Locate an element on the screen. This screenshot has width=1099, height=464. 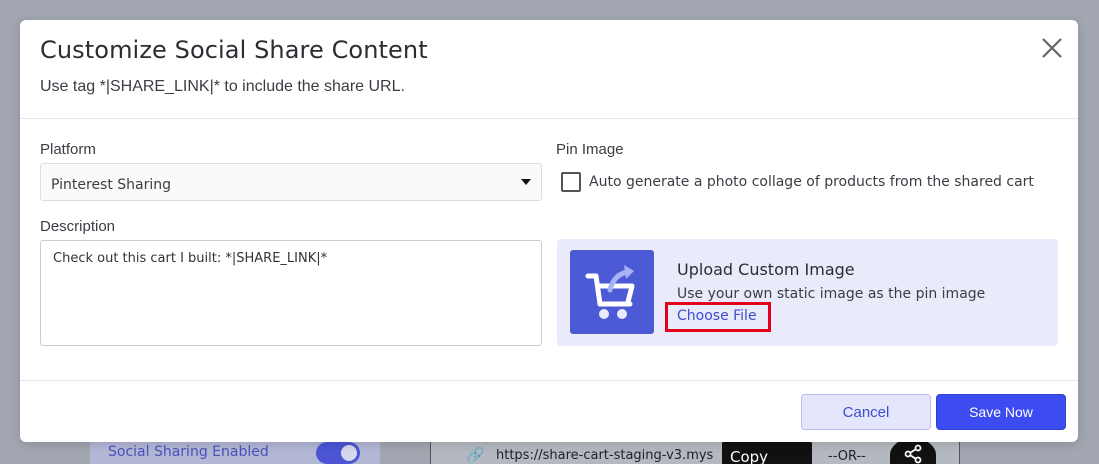
close-icon is located at coordinates (1052, 48).